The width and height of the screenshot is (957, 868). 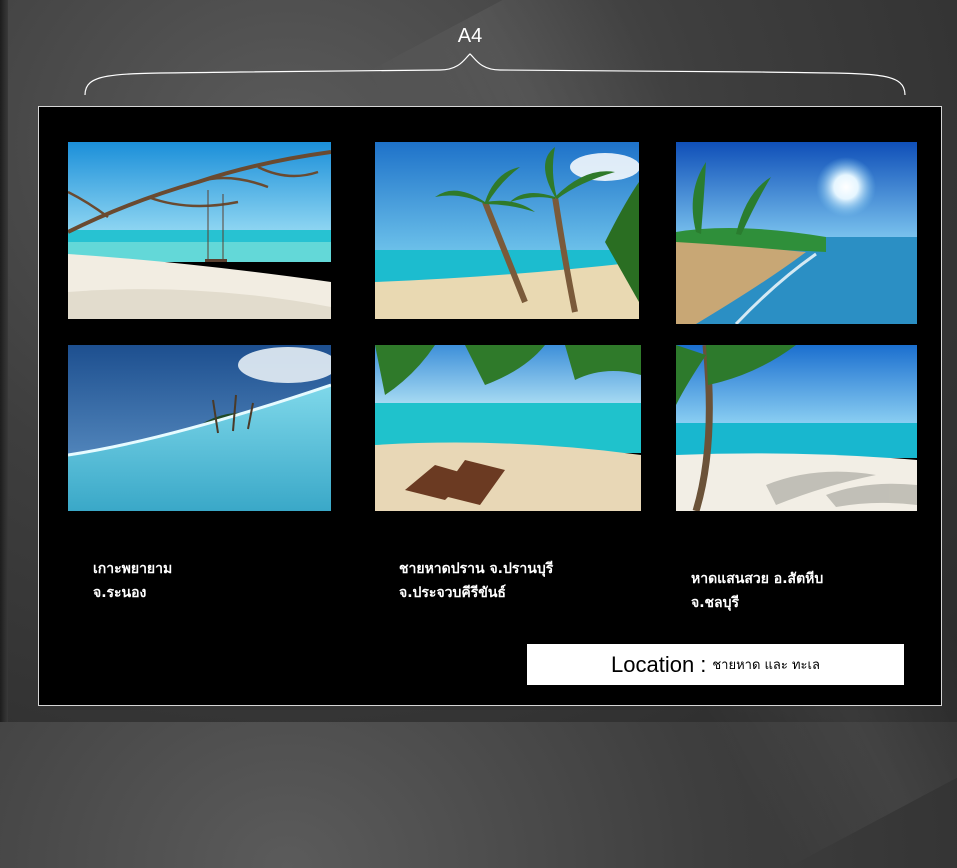 I want to click on caption-2: ชายหาดปราน จ.ปรานบุรี จ.ประจวบคีรีขันธ์, so click(x=476, y=581).